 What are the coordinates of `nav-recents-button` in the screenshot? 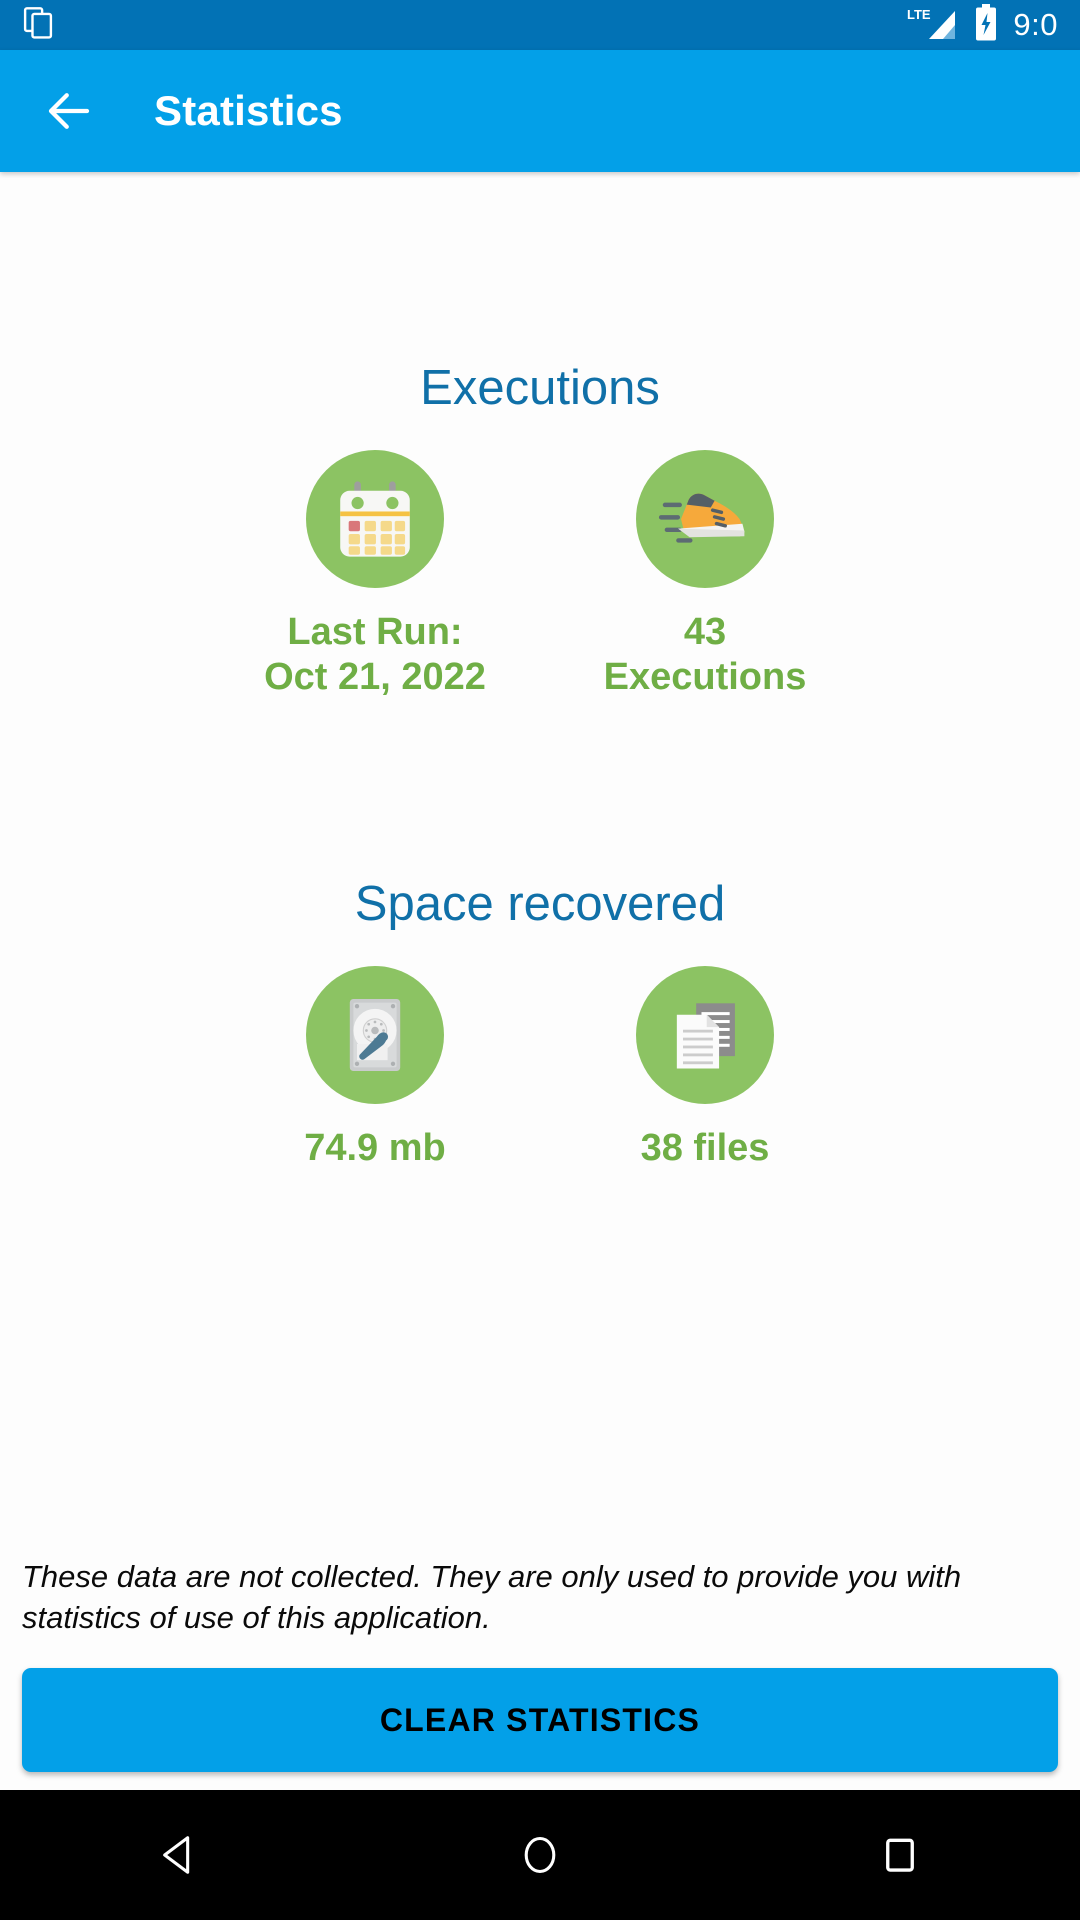 It's located at (900, 1855).